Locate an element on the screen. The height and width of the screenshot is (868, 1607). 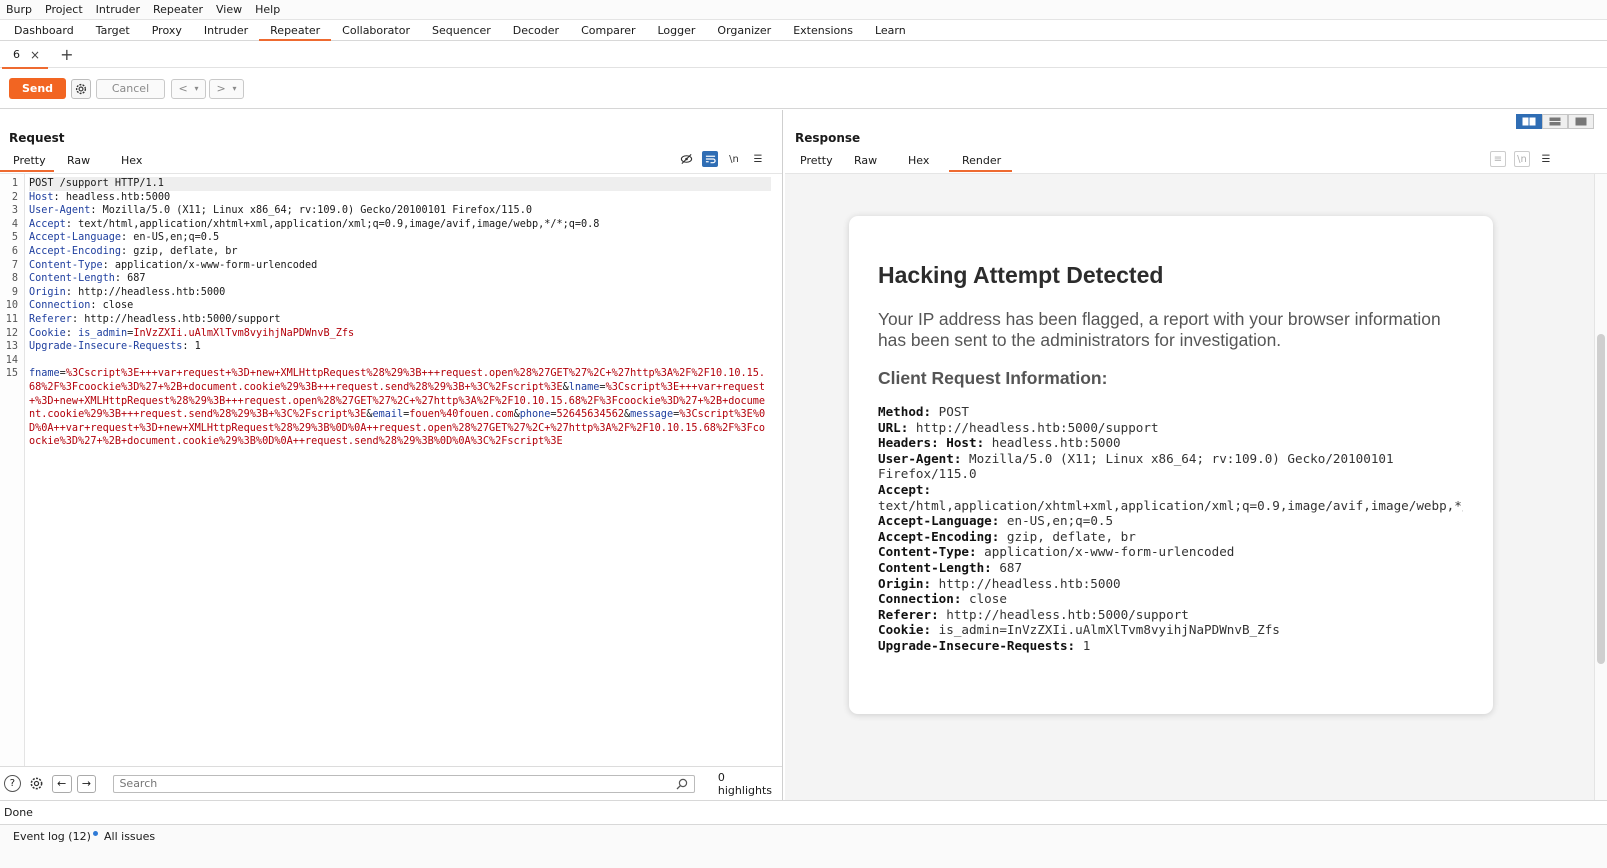
response-tools: ≡ \n ☰ is located at coordinates (1522, 159).